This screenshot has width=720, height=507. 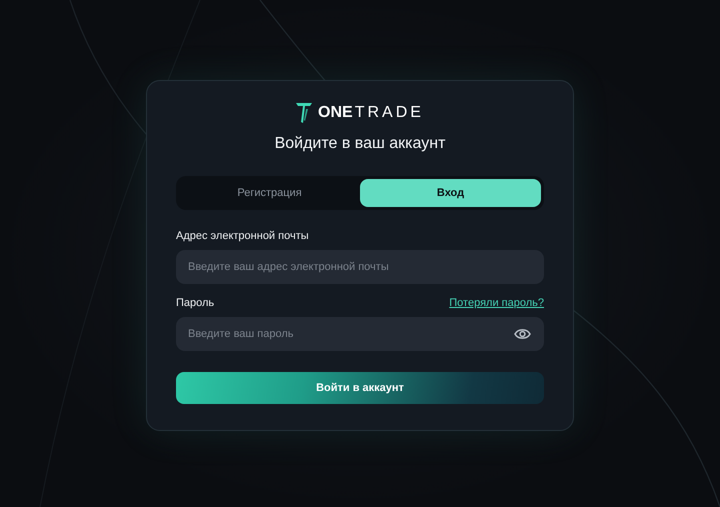 What do you see at coordinates (360, 144) in the screenshot?
I see `page-title: Войдите в ваш аккаунт` at bounding box center [360, 144].